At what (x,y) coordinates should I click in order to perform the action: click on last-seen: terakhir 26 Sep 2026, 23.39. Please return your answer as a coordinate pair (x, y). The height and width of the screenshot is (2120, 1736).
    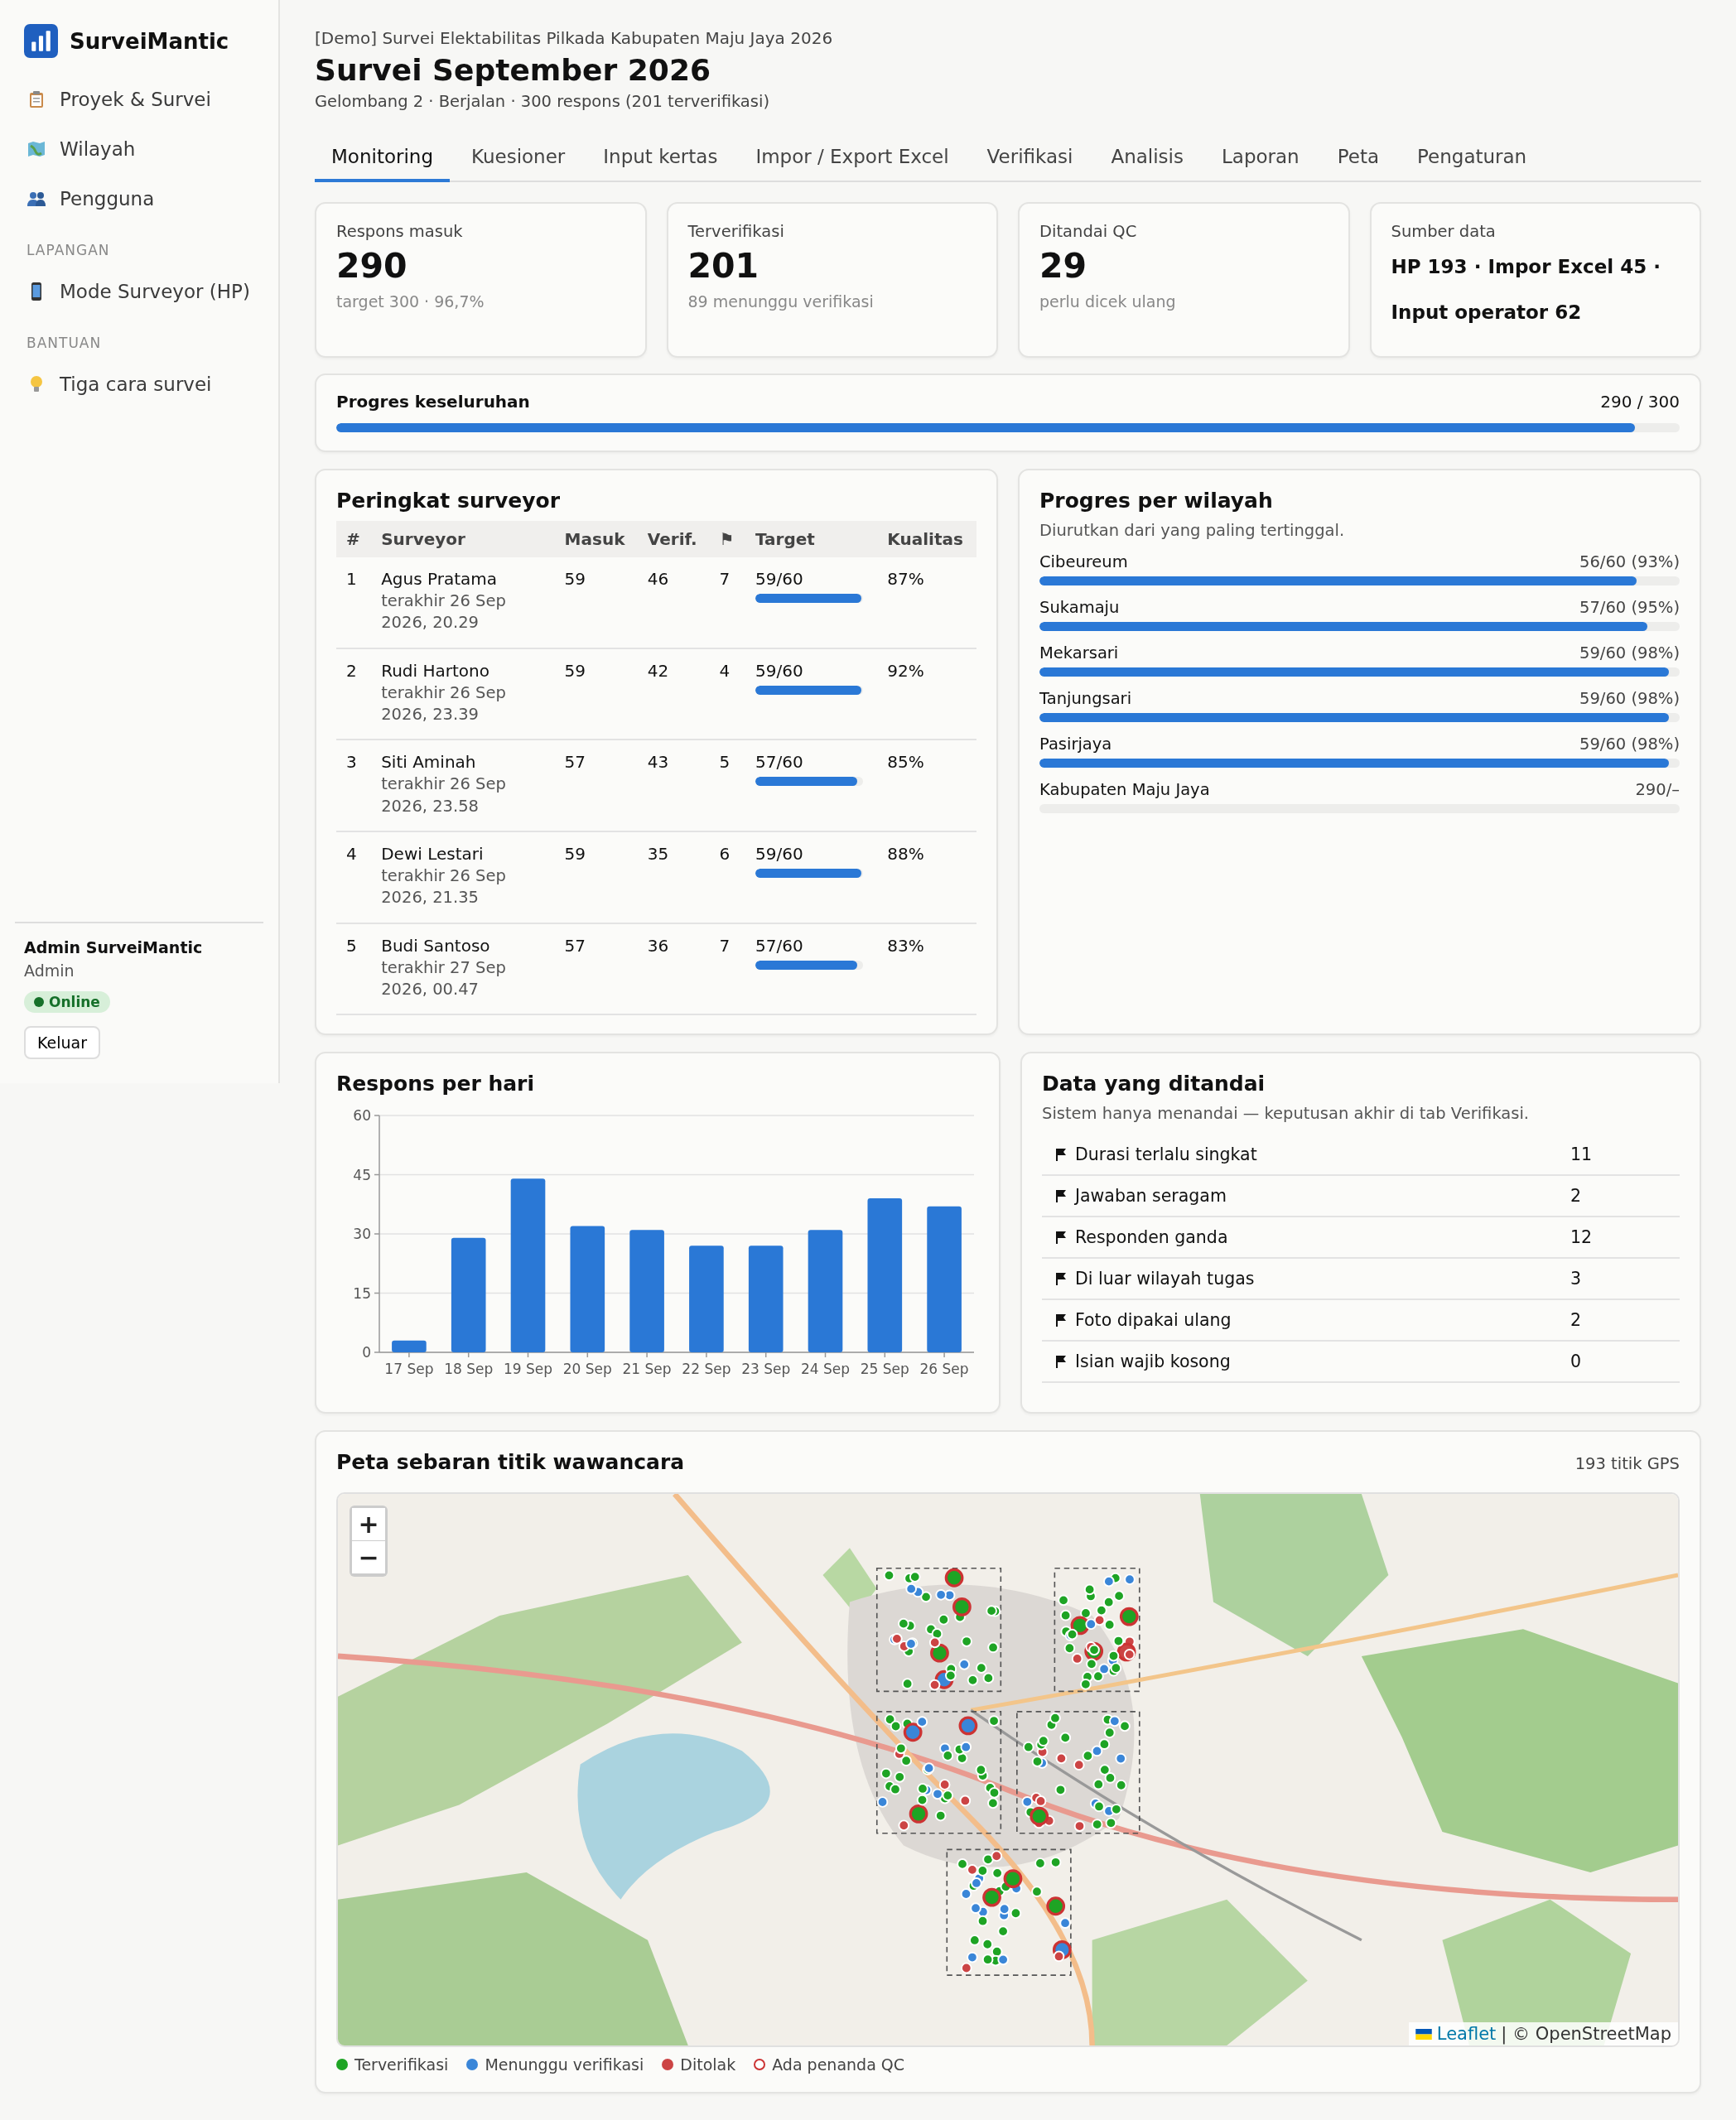
    Looking at the image, I should click on (444, 703).